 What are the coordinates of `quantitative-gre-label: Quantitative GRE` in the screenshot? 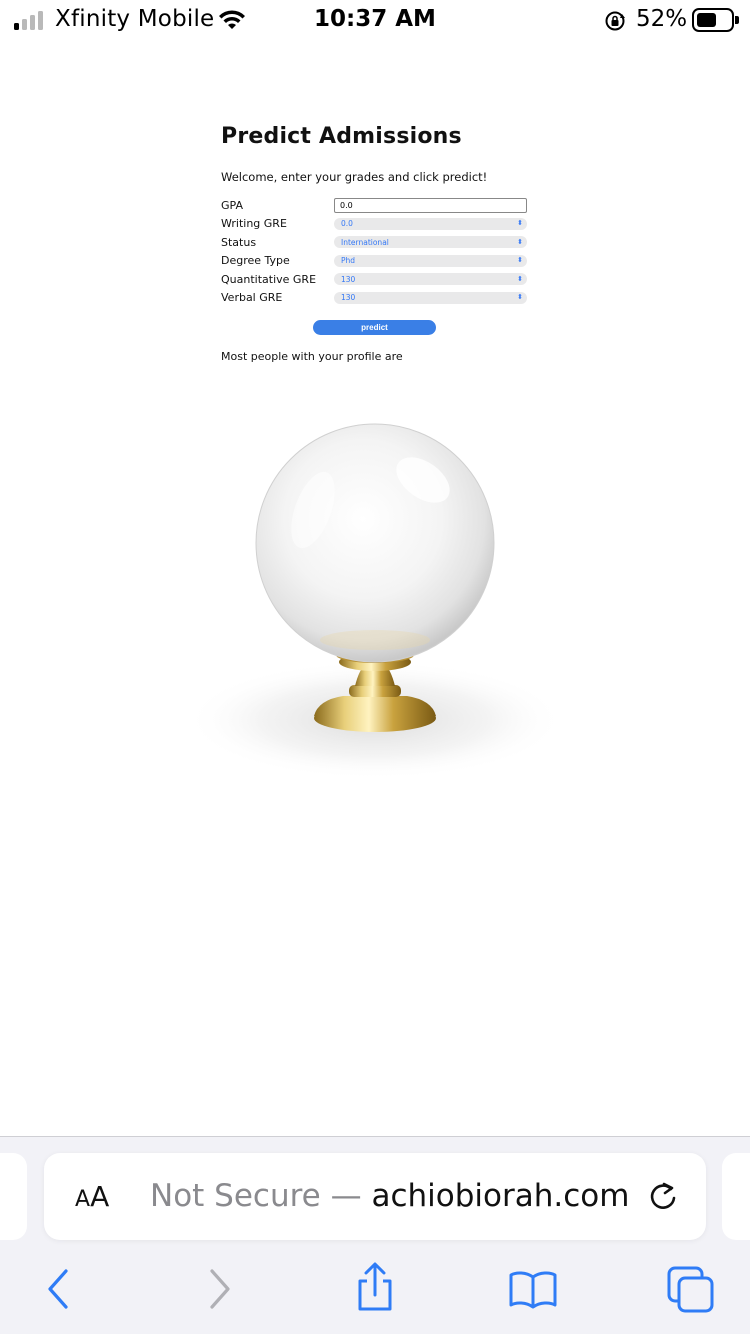 It's located at (269, 279).